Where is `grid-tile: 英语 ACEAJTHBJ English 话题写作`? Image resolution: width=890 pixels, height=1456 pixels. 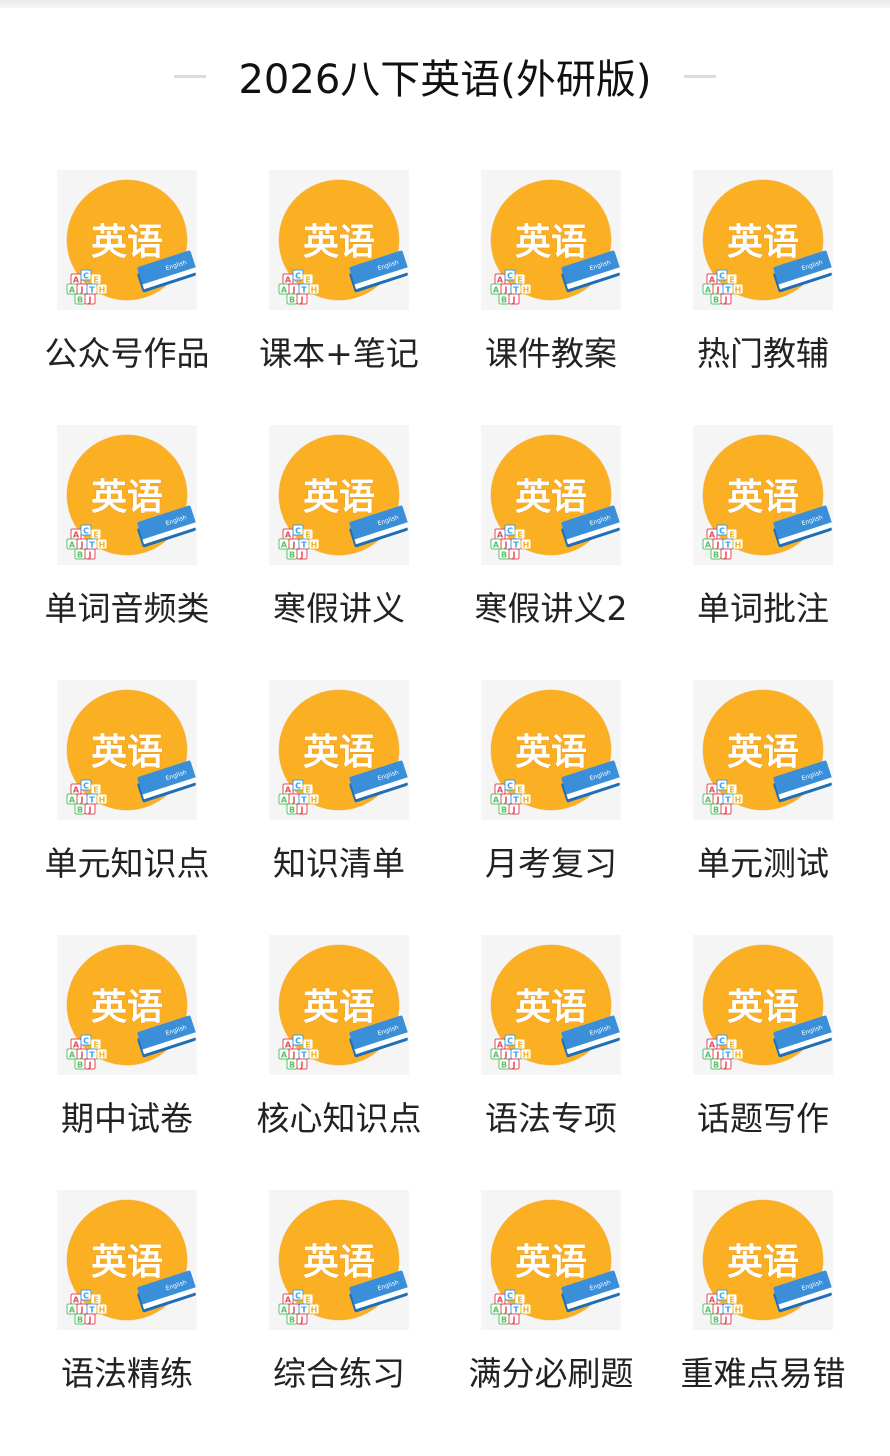
grid-tile: 英语 ACEAJTHBJ English 话题写作 is located at coordinates (763, 1062).